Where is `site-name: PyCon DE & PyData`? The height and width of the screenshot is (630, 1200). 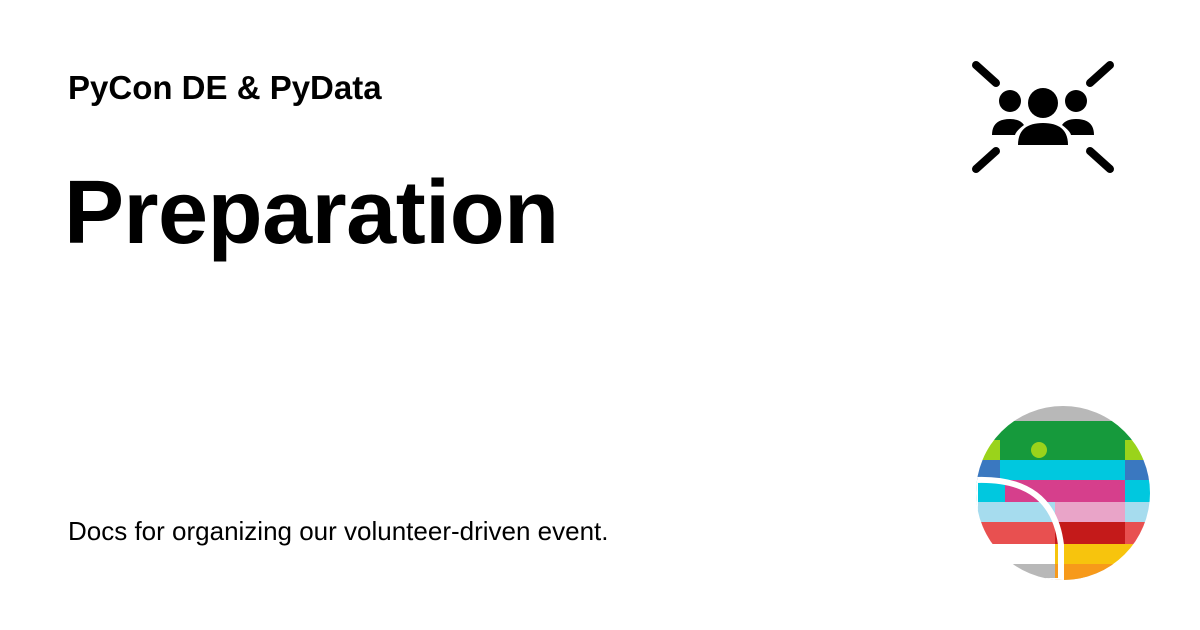
site-name: PyCon DE & PyData is located at coordinates (225, 87).